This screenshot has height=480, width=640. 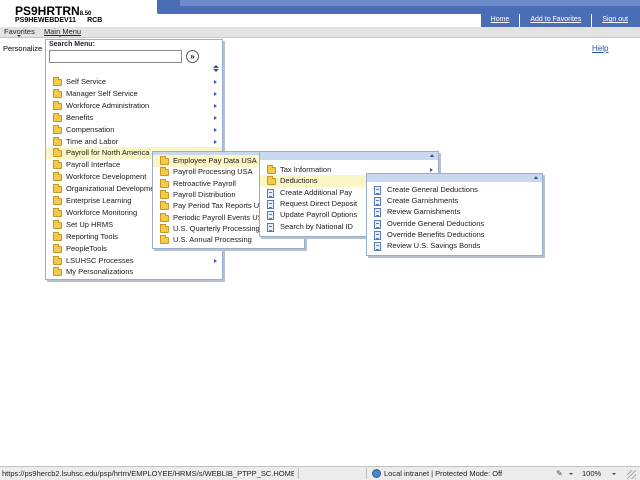 What do you see at coordinates (134, 106) in the screenshot?
I see `menu-item-workforce-administration: Workforce Administration` at bounding box center [134, 106].